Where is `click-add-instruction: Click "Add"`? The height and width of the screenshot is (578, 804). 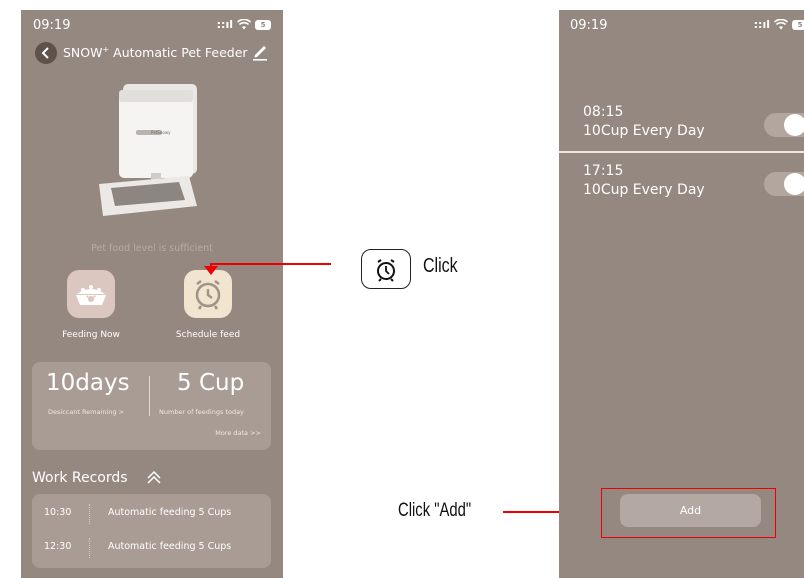
click-add-instruction: Click "Add" is located at coordinates (435, 510).